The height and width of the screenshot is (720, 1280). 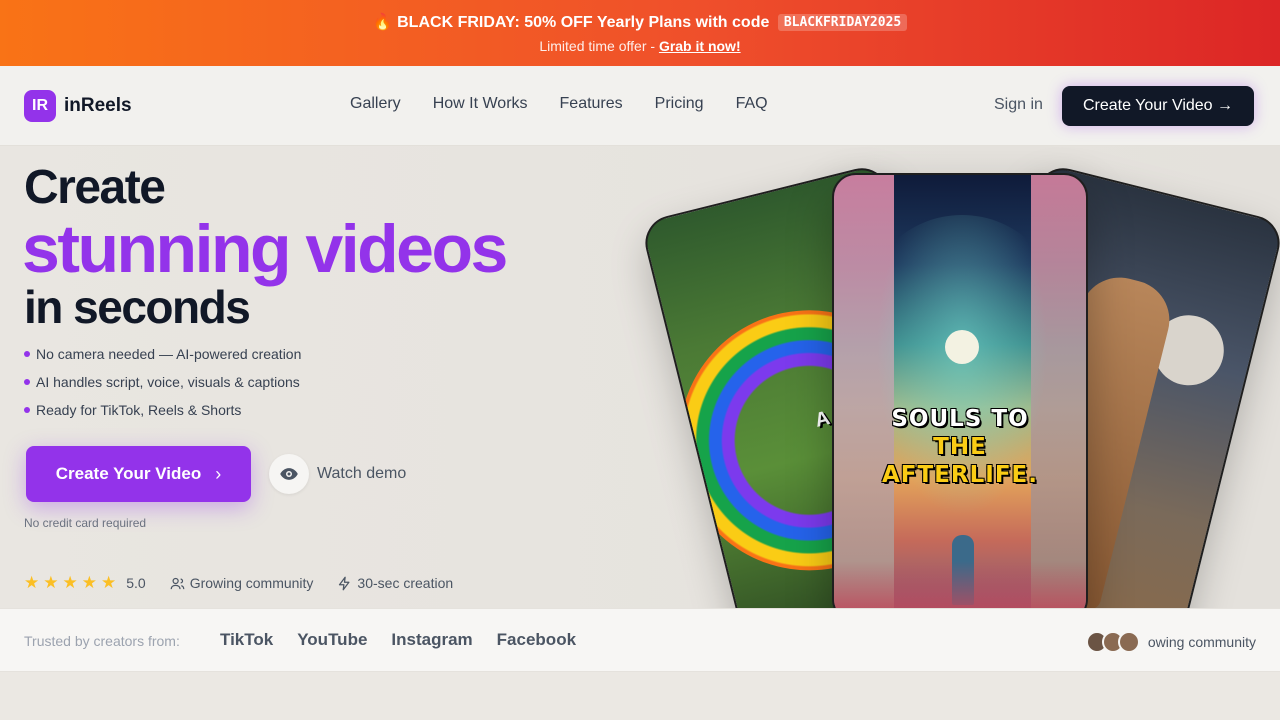 What do you see at coordinates (536, 639) in the screenshot?
I see `platform-facebook: Facebook` at bounding box center [536, 639].